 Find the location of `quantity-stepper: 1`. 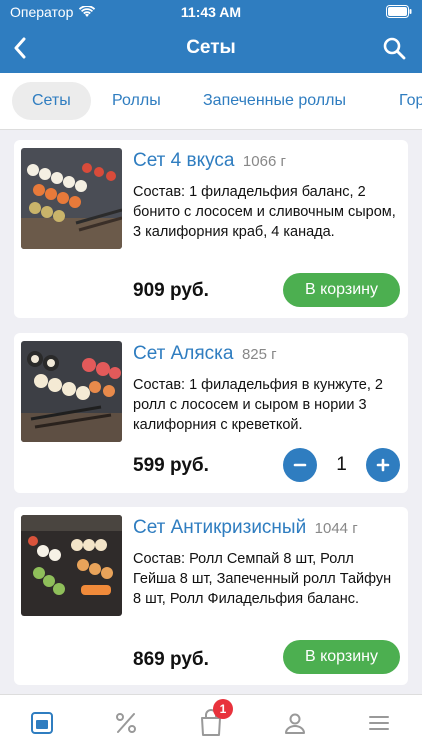

quantity-stepper: 1 is located at coordinates (341, 465).